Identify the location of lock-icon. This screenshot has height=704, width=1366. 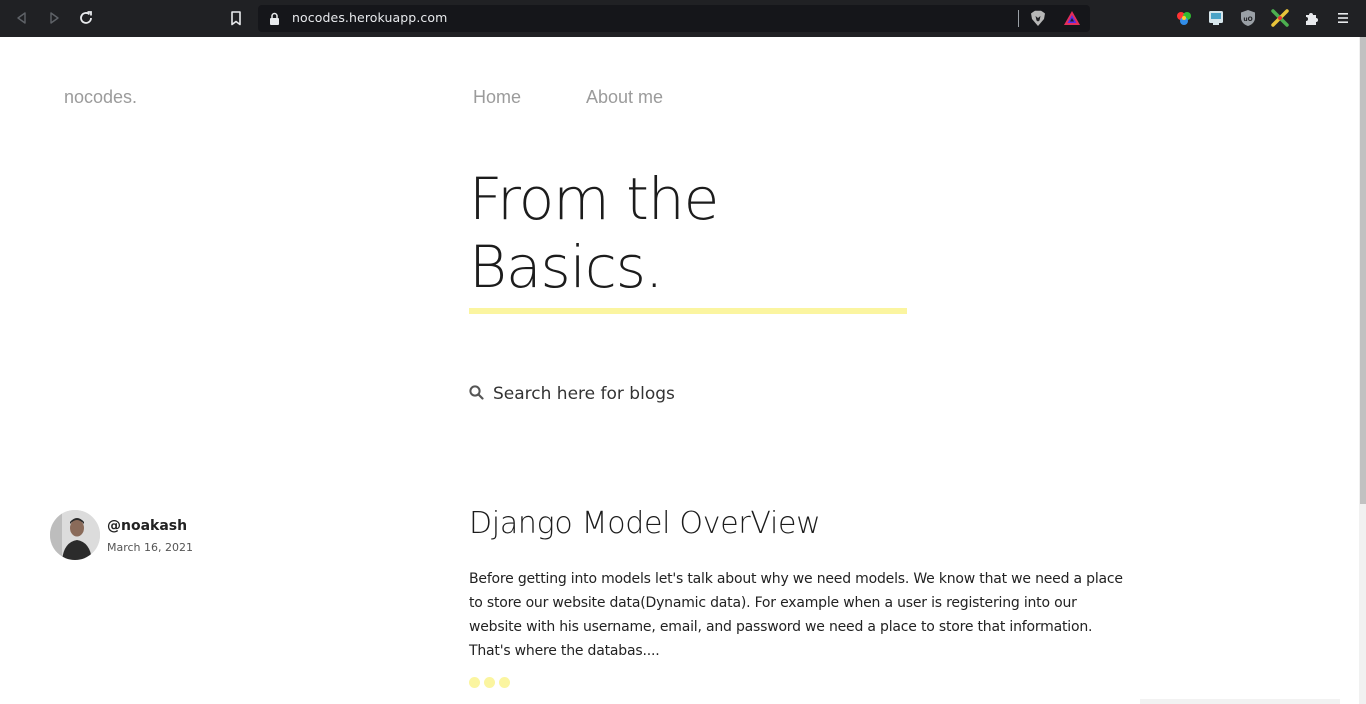
(274, 20).